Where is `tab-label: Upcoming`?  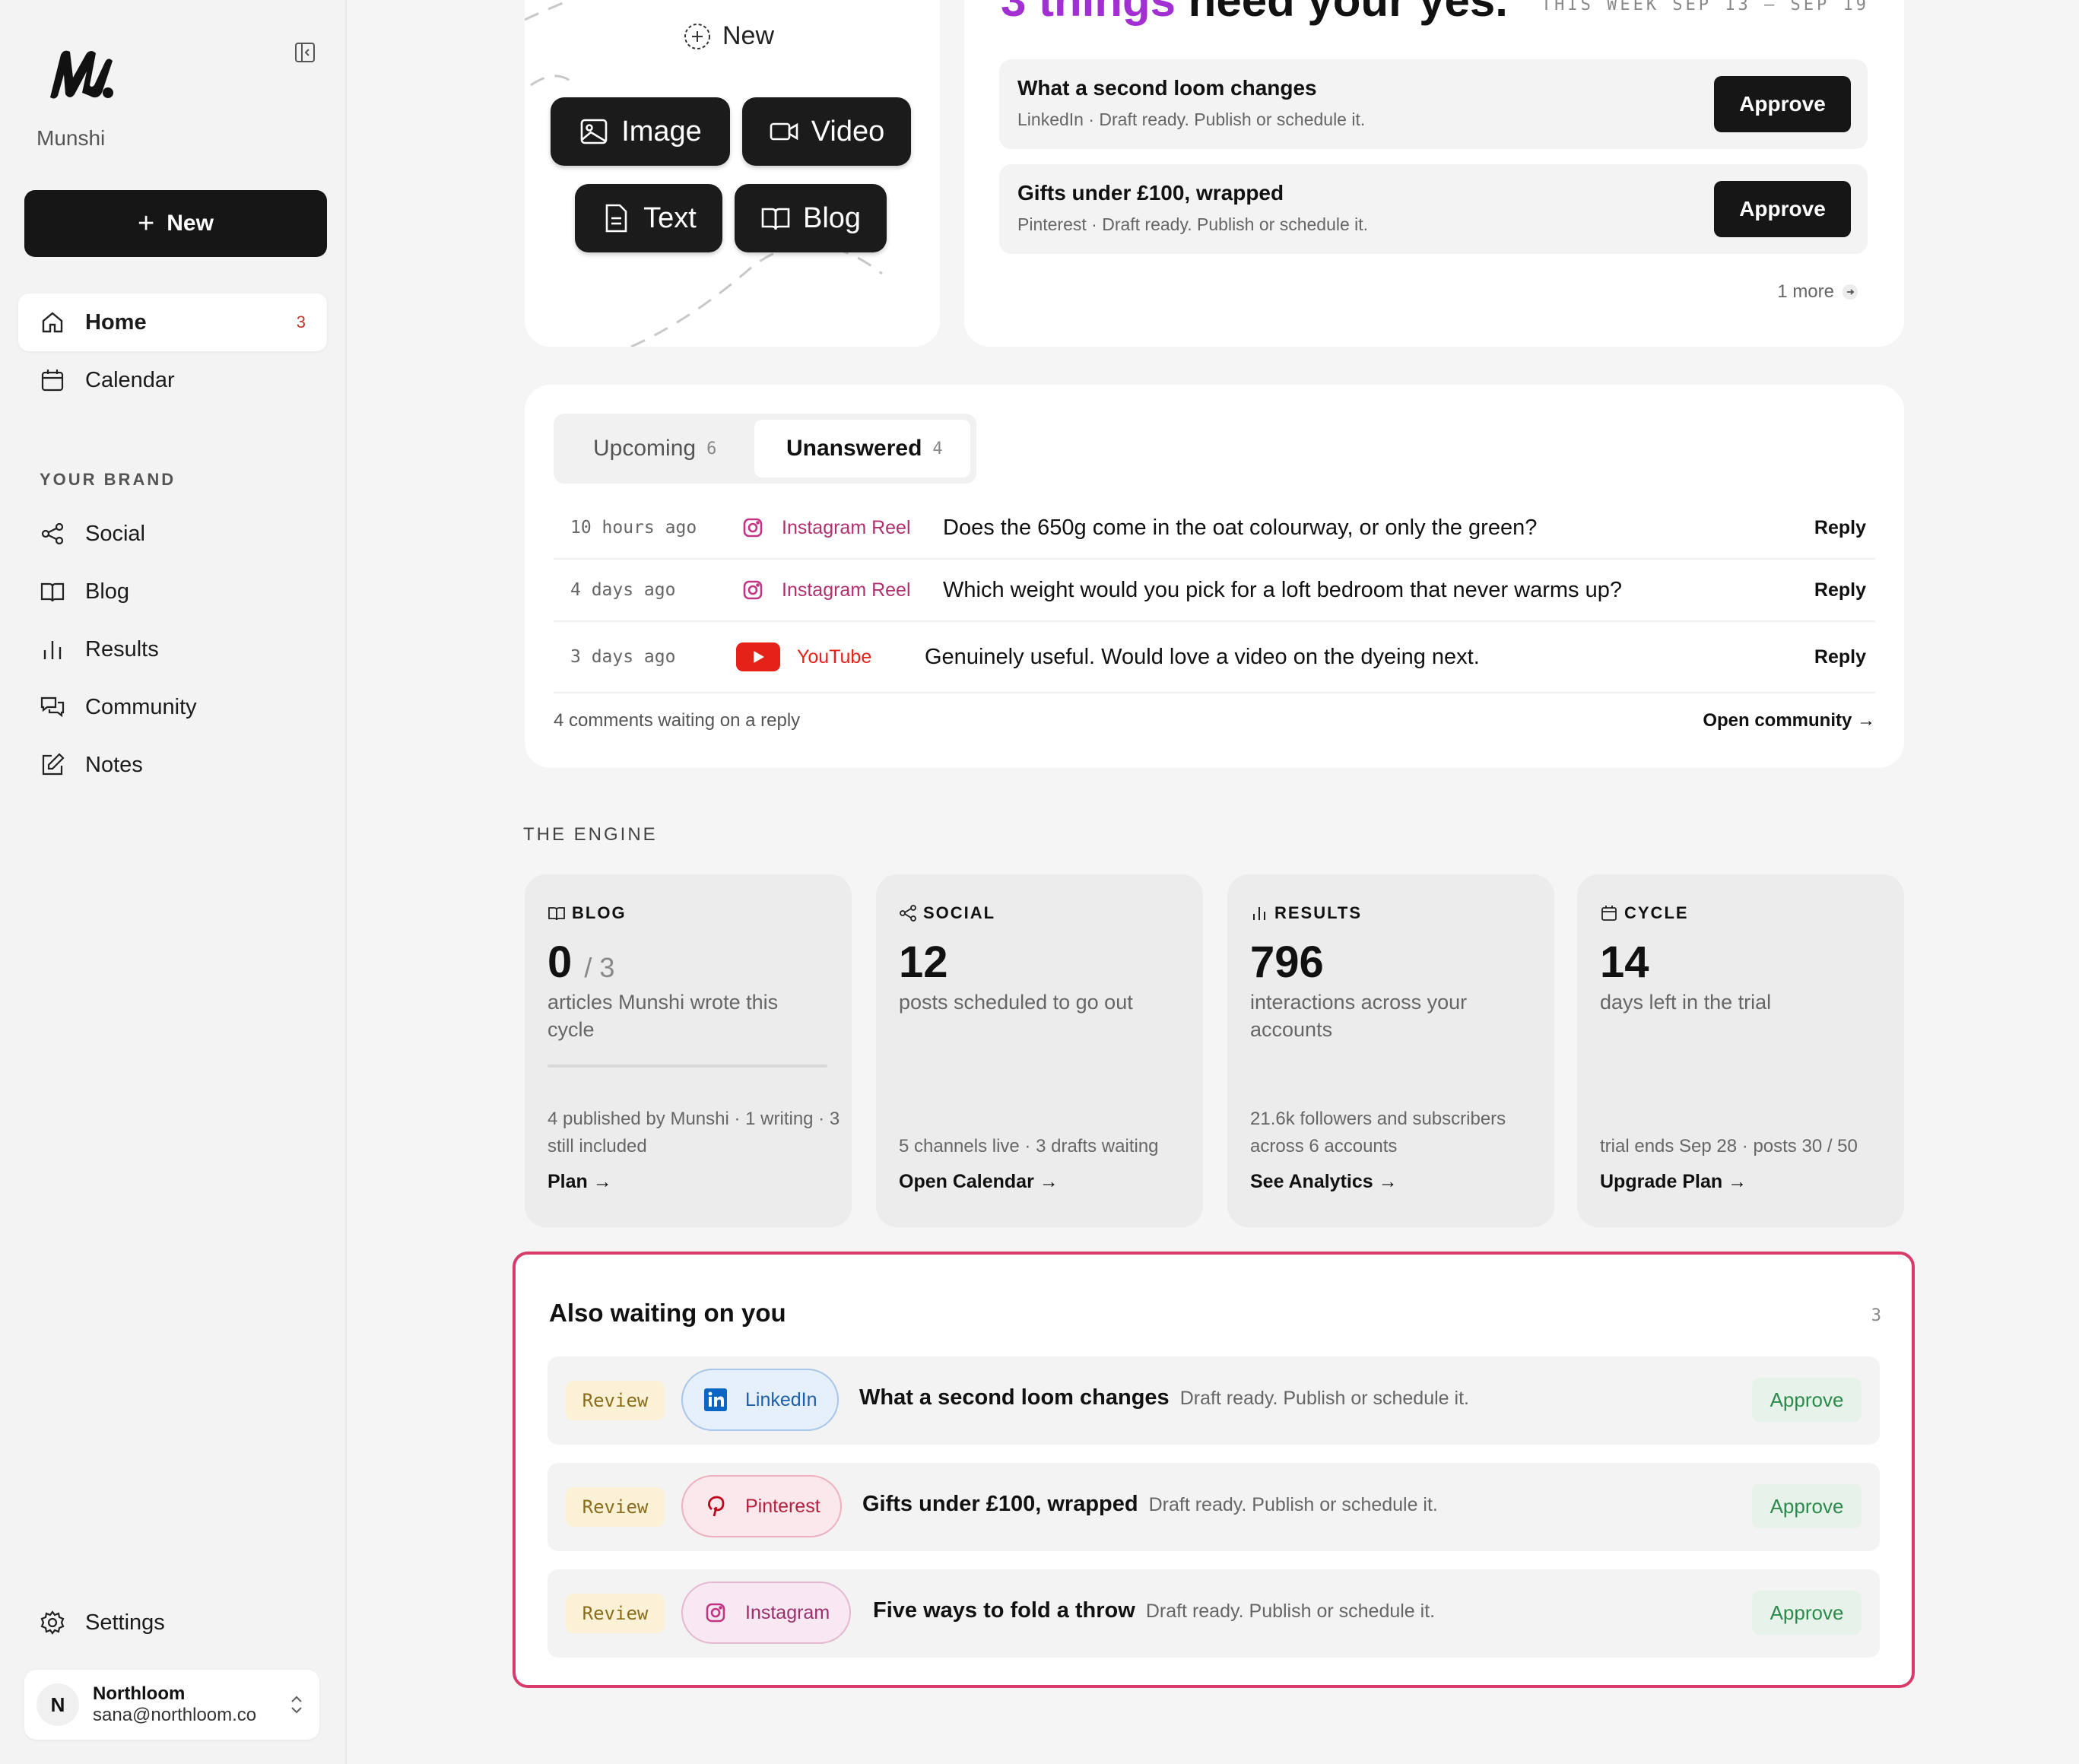 tab-label: Upcoming is located at coordinates (645, 449).